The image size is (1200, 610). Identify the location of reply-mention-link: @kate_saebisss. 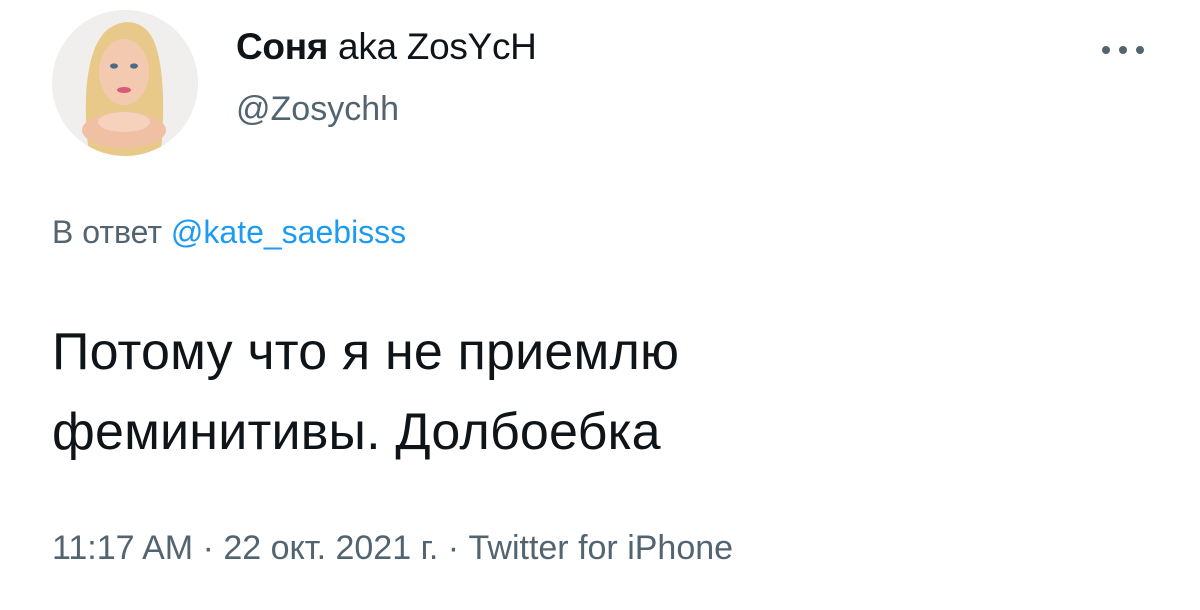
(288, 232).